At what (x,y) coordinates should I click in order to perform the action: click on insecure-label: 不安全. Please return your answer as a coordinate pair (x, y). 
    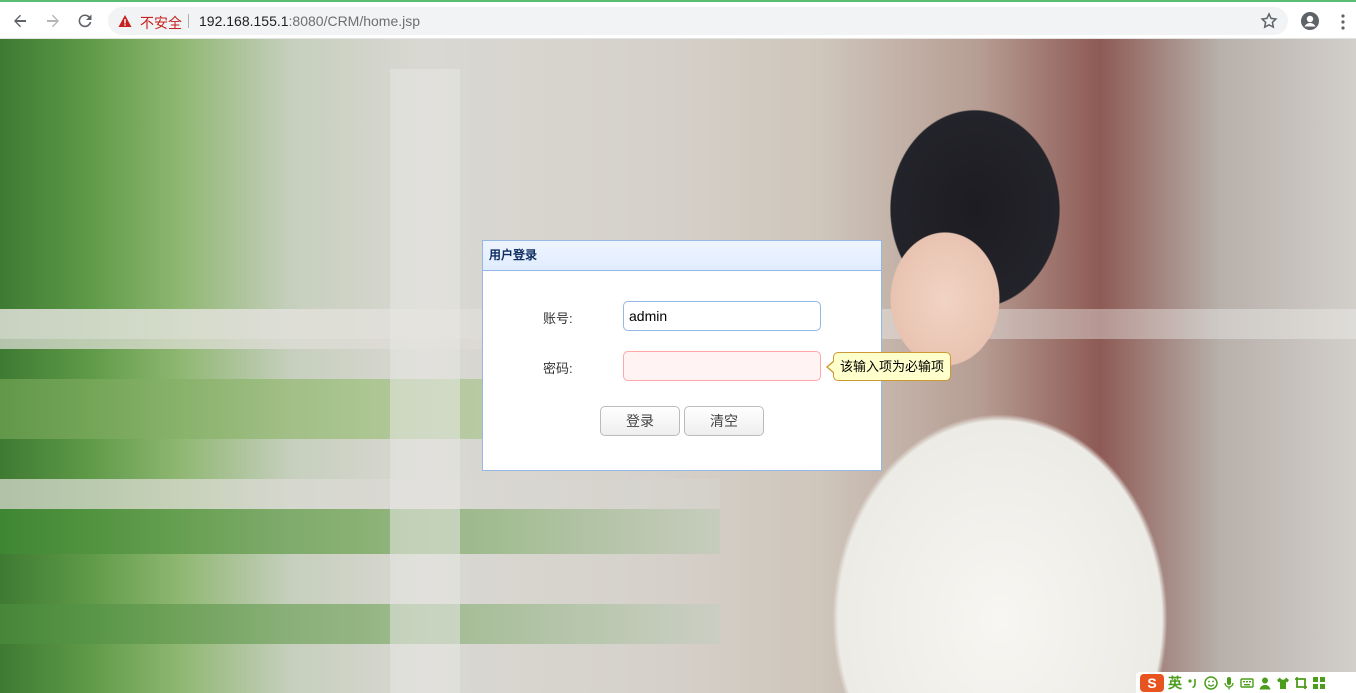
    Looking at the image, I should click on (161, 23).